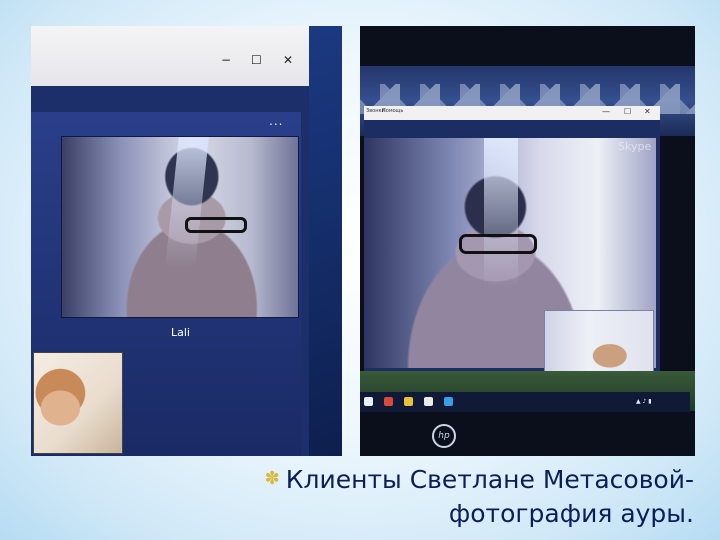  What do you see at coordinates (444, 436) in the screenshot?
I see `hp-logo: hp` at bounding box center [444, 436].